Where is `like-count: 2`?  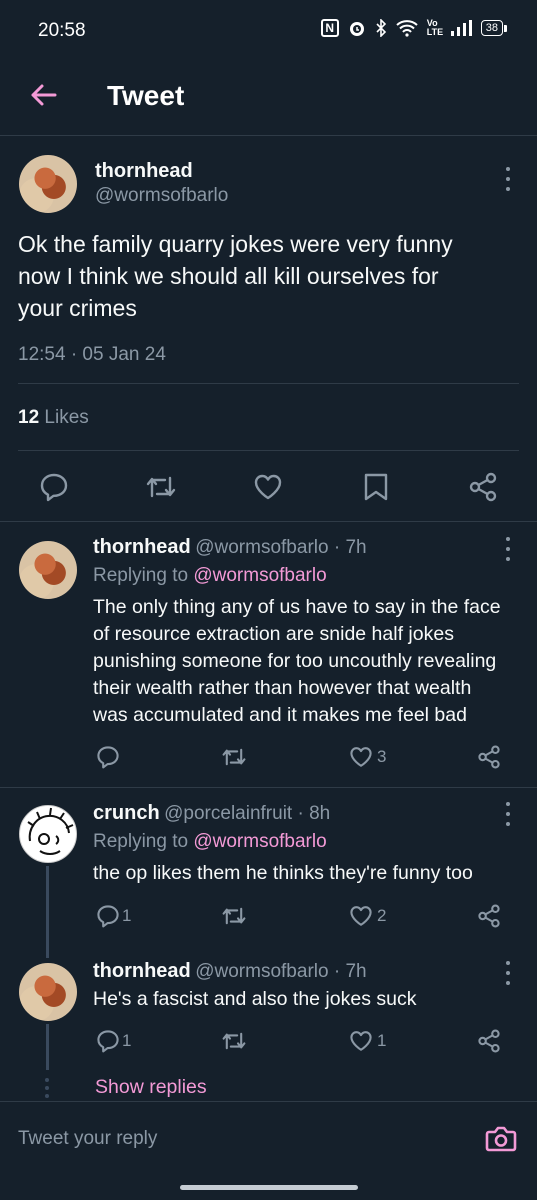 like-count: 2 is located at coordinates (382, 915).